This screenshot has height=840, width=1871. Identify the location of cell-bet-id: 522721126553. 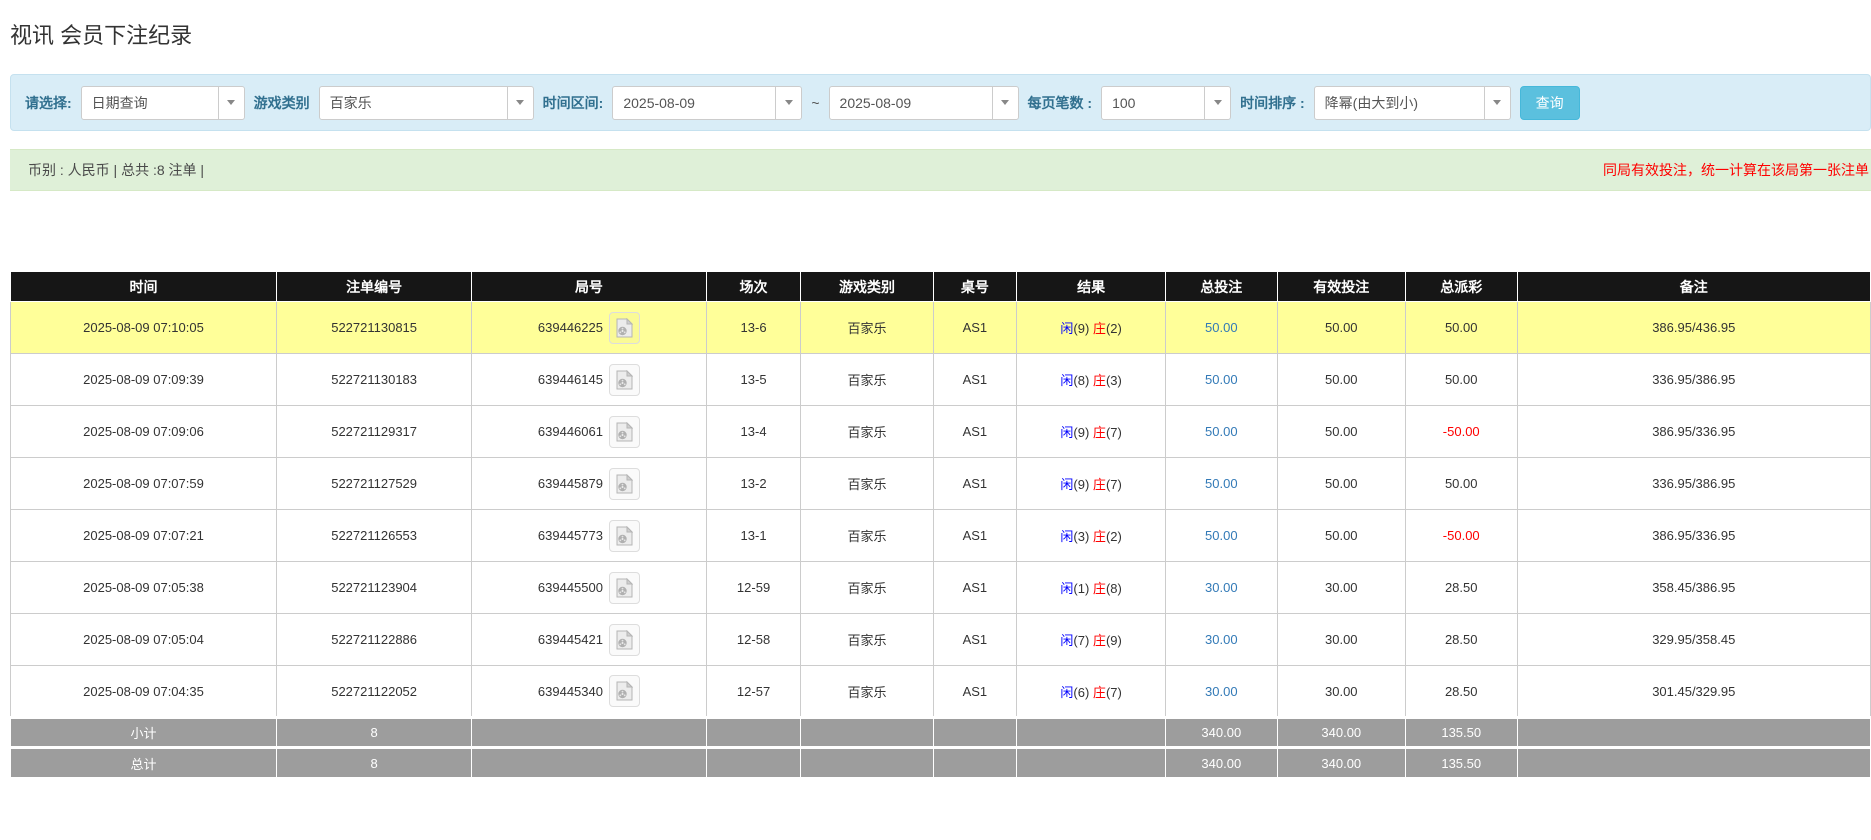
(374, 535).